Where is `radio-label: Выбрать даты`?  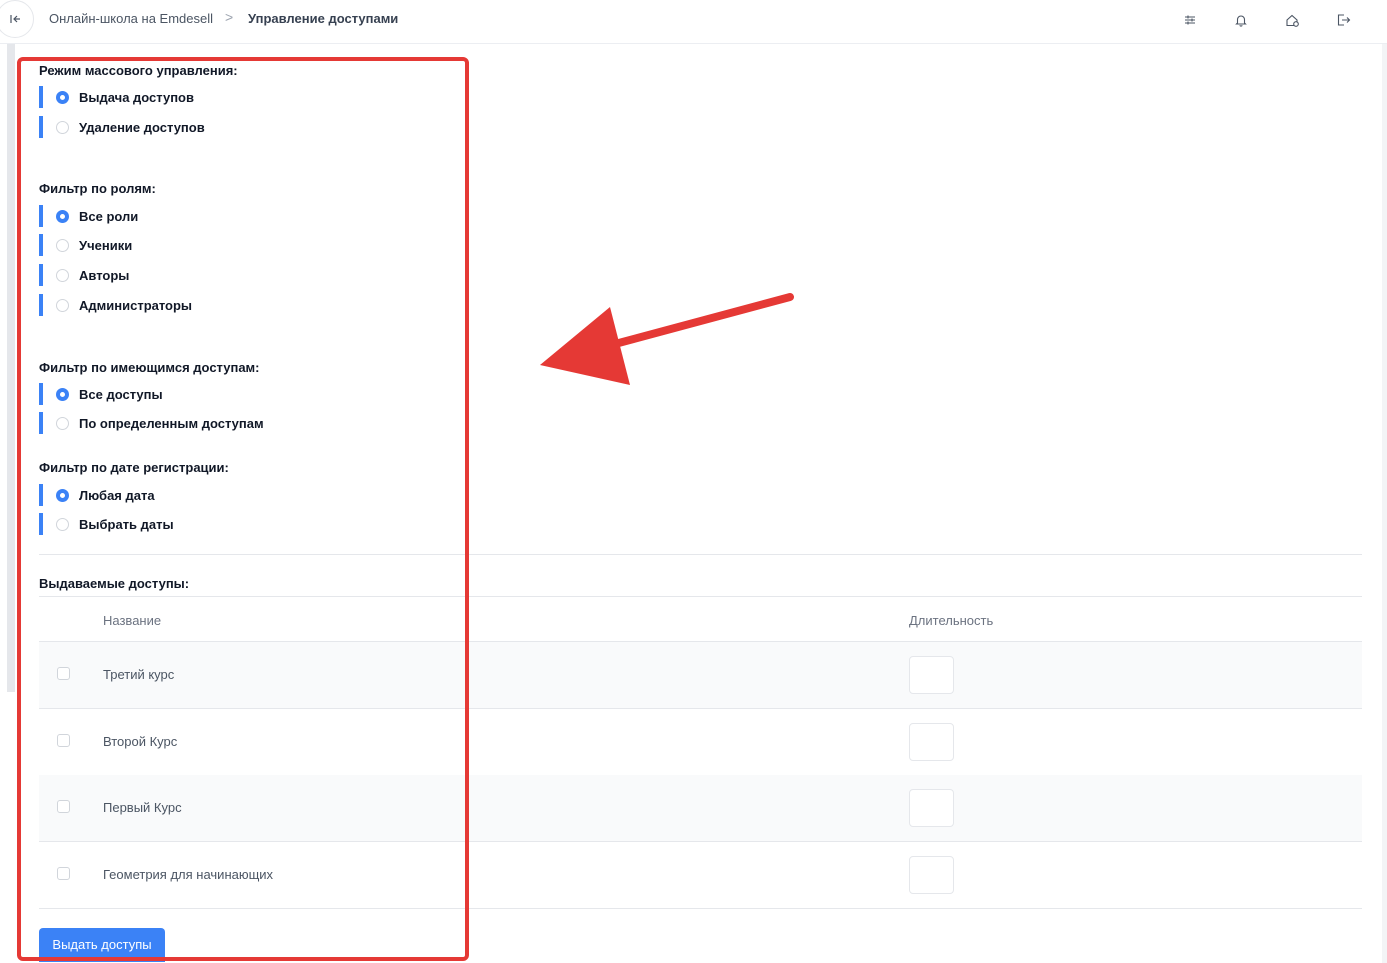 radio-label: Выбрать даты is located at coordinates (126, 524).